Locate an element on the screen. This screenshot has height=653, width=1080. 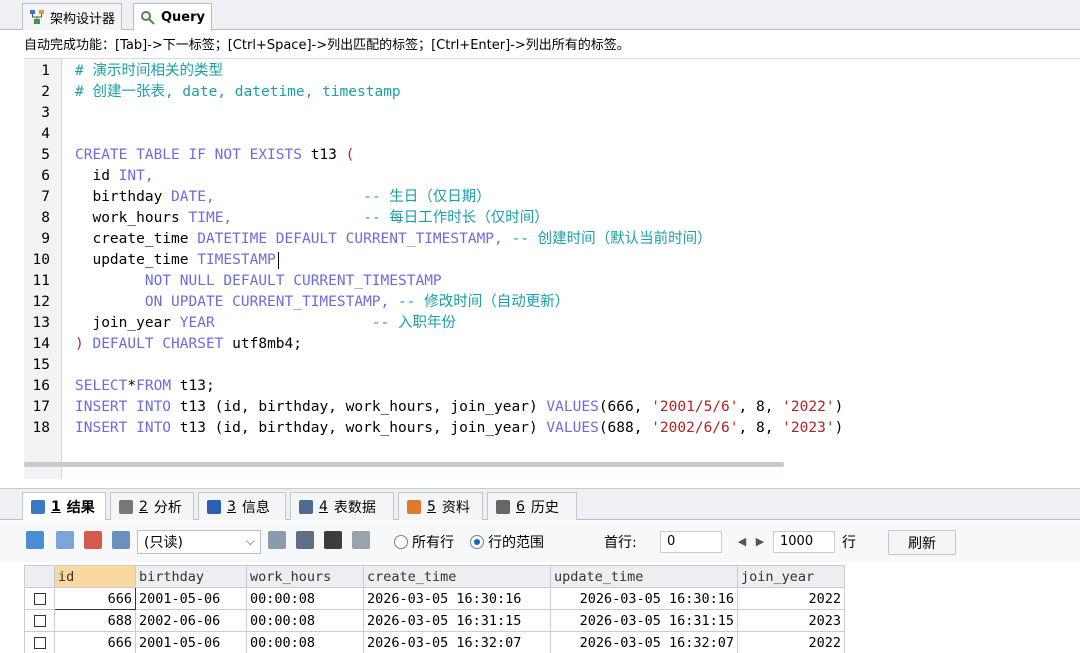
code-line: 10 update_time TIMESTAMP is located at coordinates (552, 260).